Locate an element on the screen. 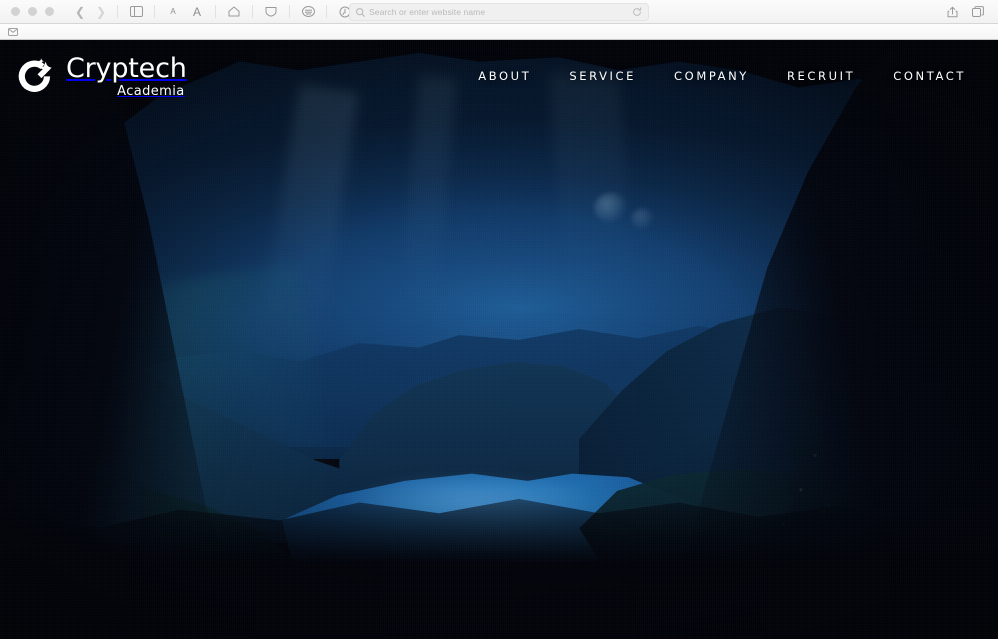  brand-name: Cryptech is located at coordinates (126, 68).